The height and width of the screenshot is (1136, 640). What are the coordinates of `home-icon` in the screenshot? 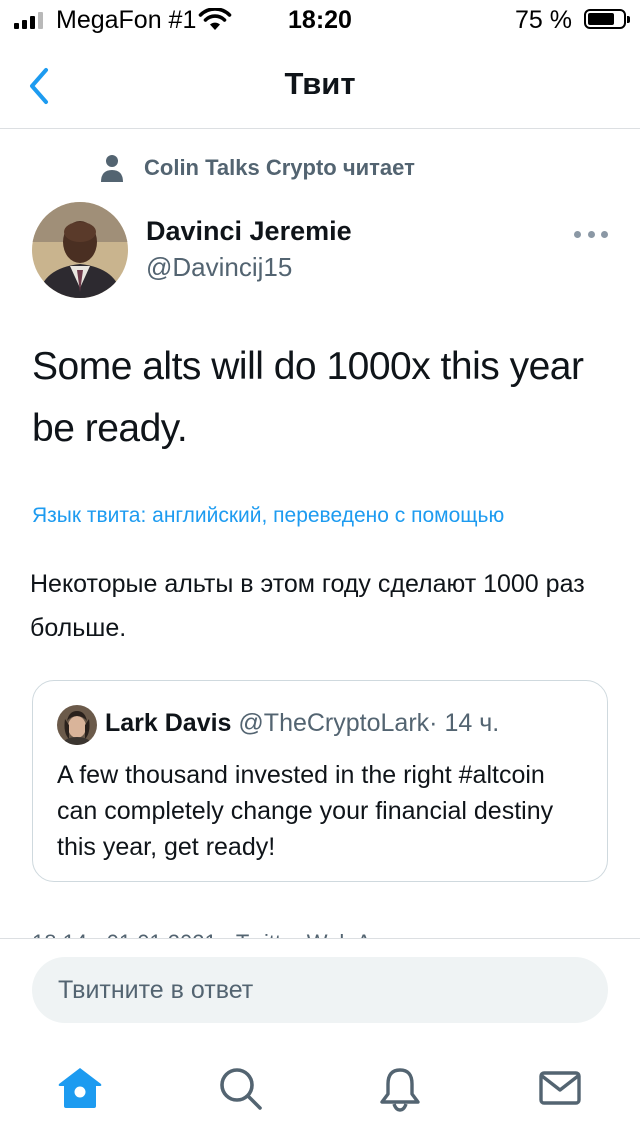 It's located at (80, 1088).